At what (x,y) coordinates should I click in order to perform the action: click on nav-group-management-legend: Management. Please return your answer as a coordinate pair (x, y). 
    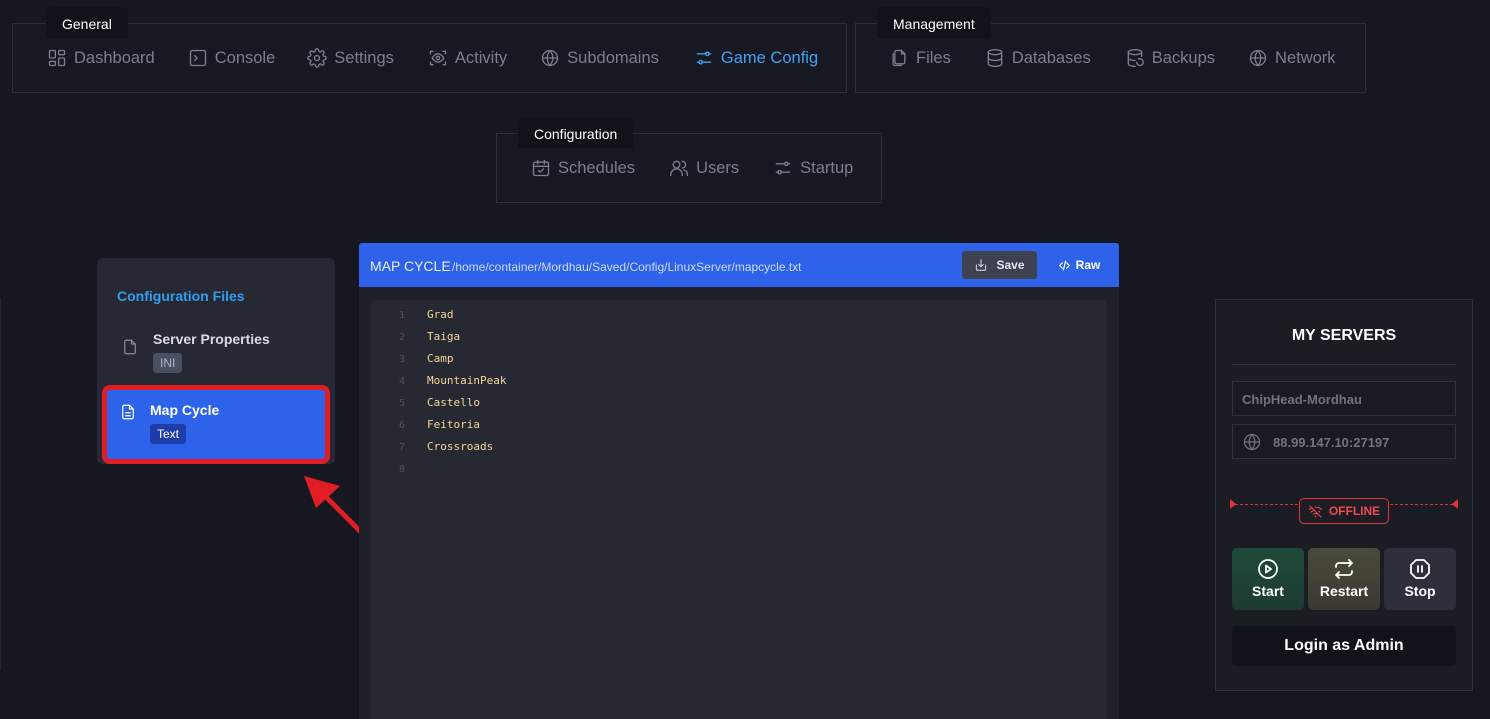
    Looking at the image, I should click on (934, 22).